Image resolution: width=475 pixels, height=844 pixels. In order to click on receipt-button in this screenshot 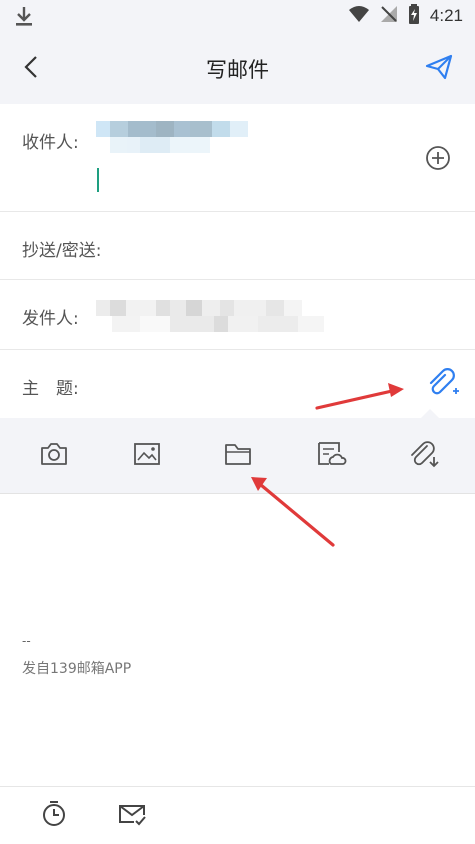, I will do `click(132, 816)`.